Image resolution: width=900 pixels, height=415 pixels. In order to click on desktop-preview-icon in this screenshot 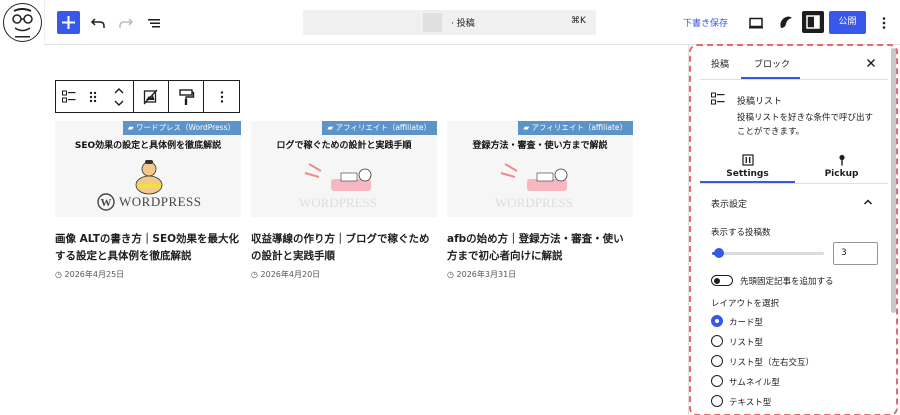, I will do `click(756, 23)`.